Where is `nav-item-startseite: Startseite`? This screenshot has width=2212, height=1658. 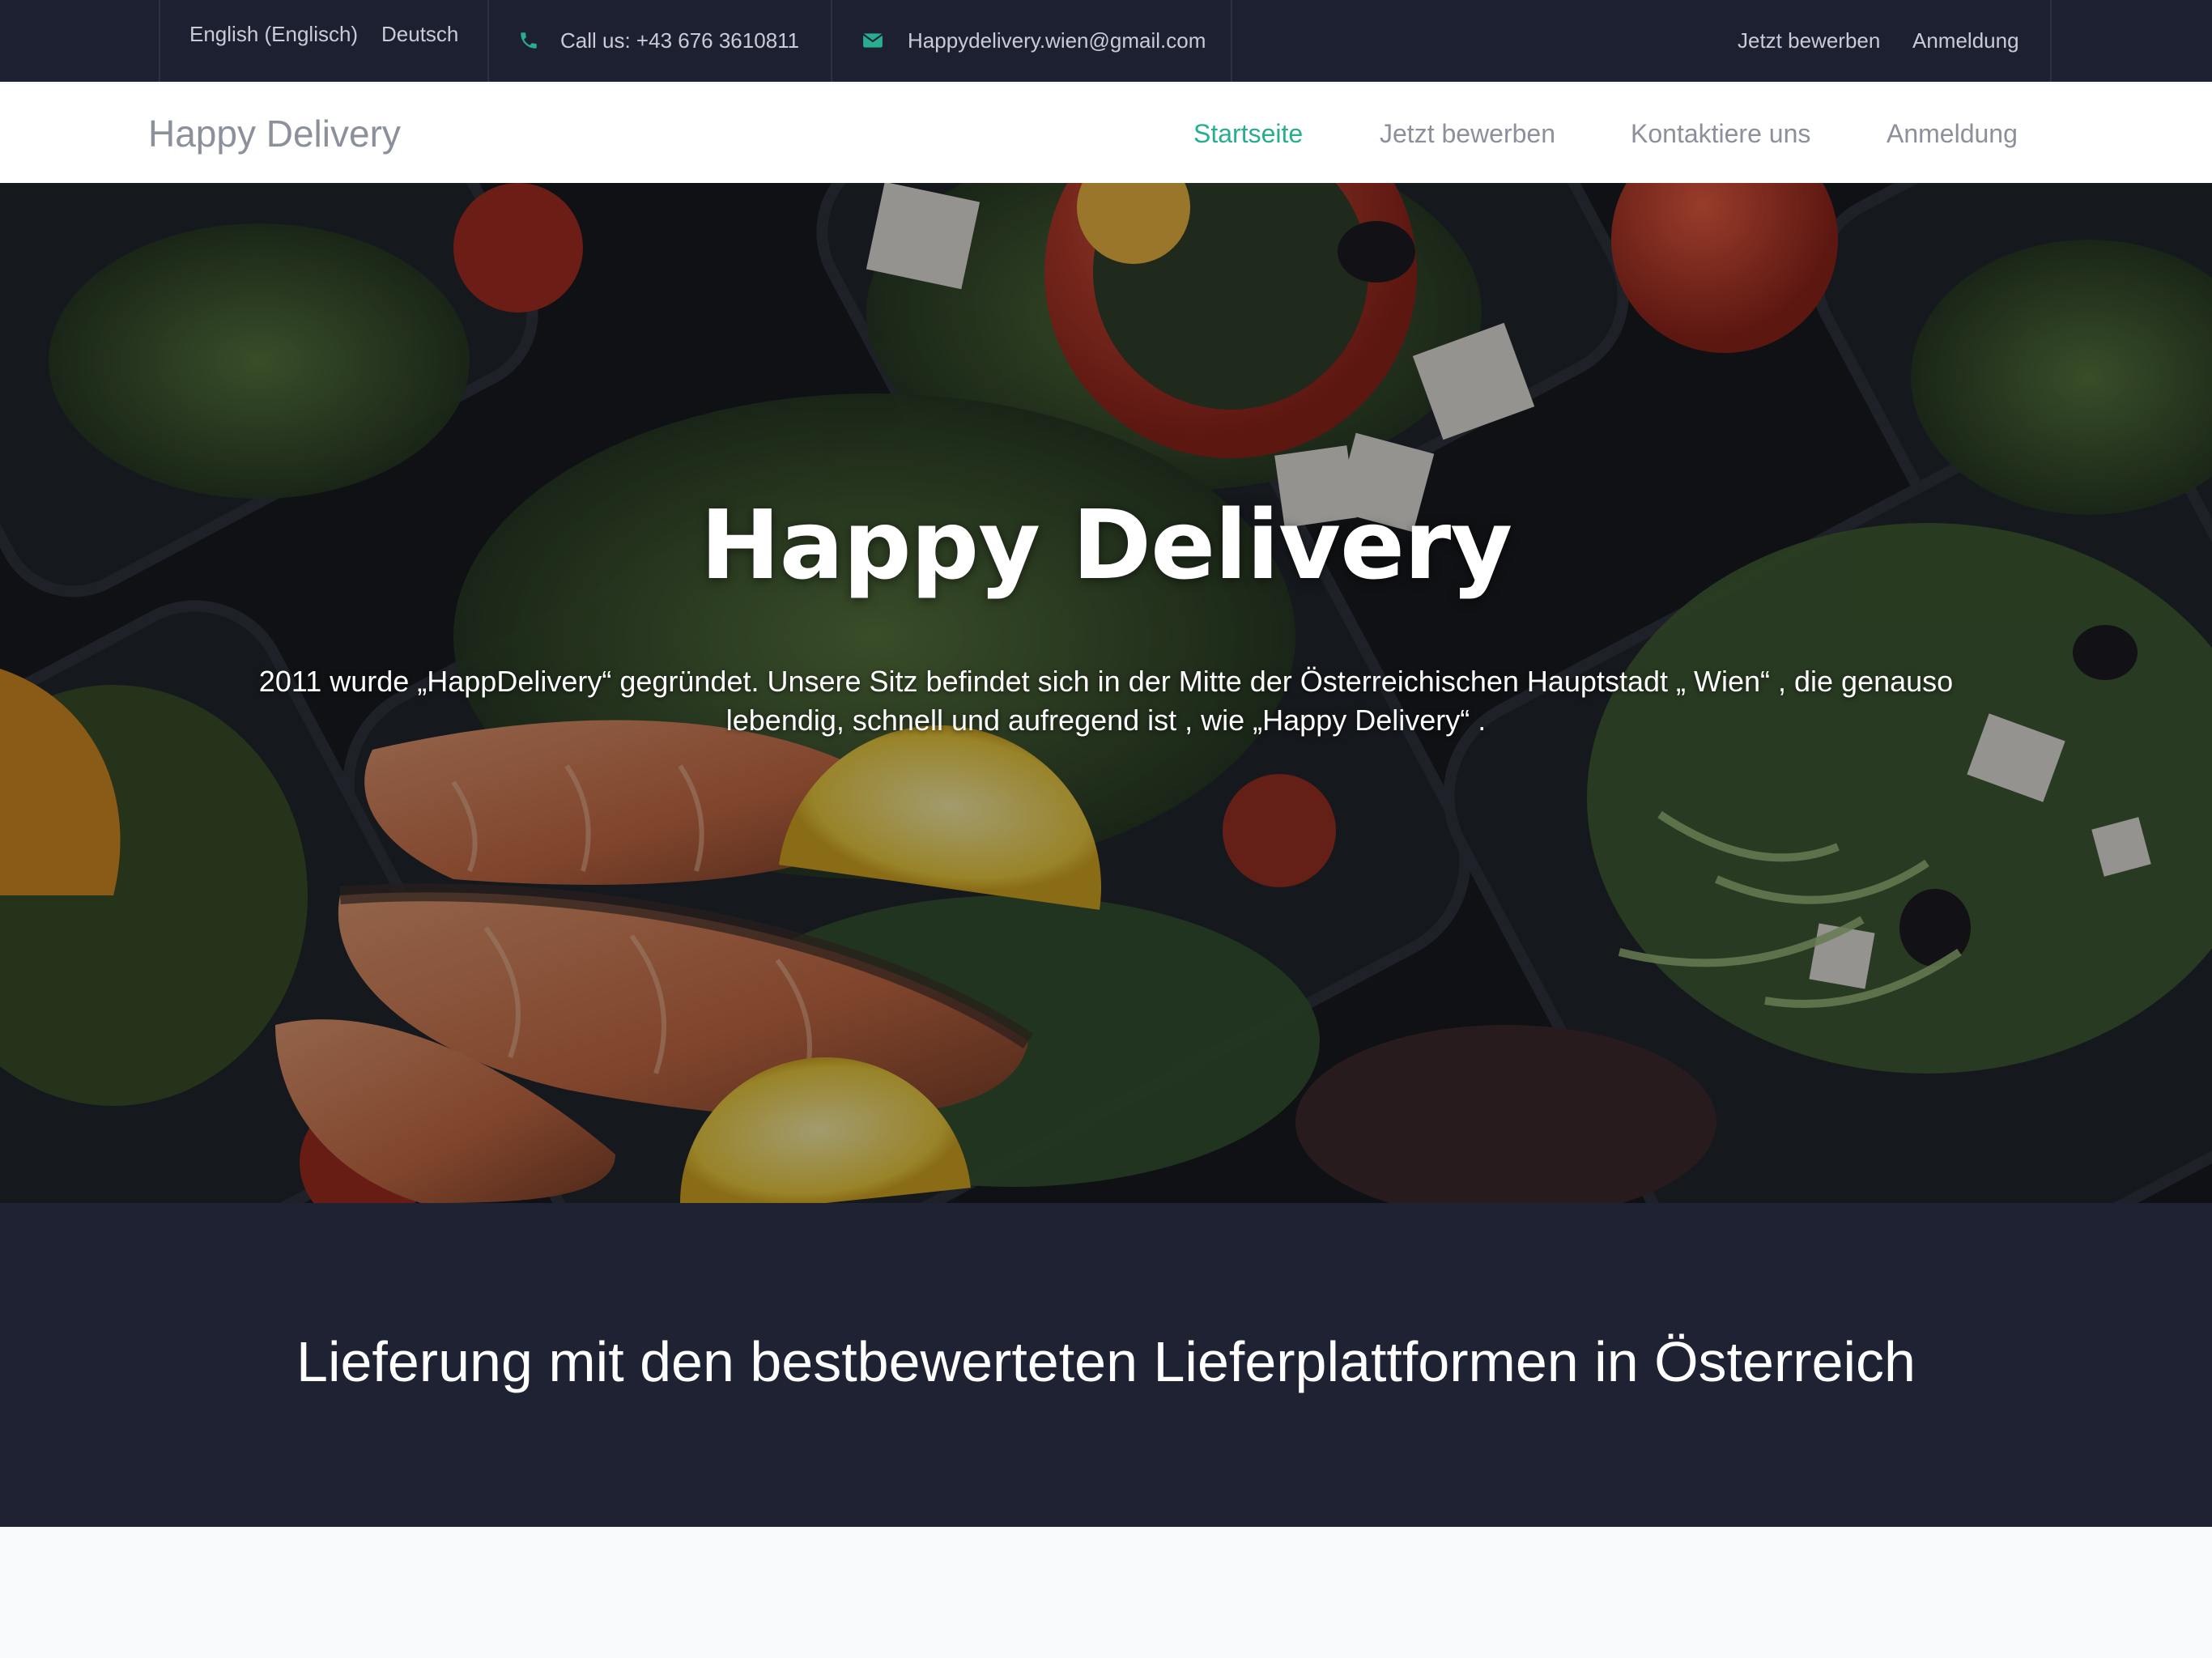 nav-item-startseite: Startseite is located at coordinates (1248, 133).